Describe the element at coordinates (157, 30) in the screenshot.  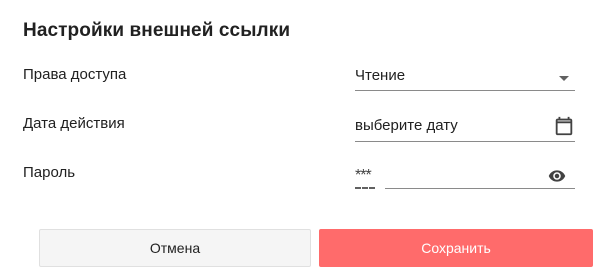
I see `dialog-title: Настройки внешней ссылки` at that location.